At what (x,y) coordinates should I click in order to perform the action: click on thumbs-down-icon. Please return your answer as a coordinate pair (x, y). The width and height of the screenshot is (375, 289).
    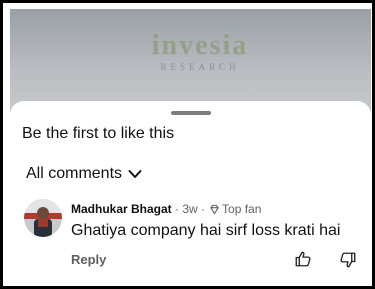
    Looking at the image, I should click on (348, 260).